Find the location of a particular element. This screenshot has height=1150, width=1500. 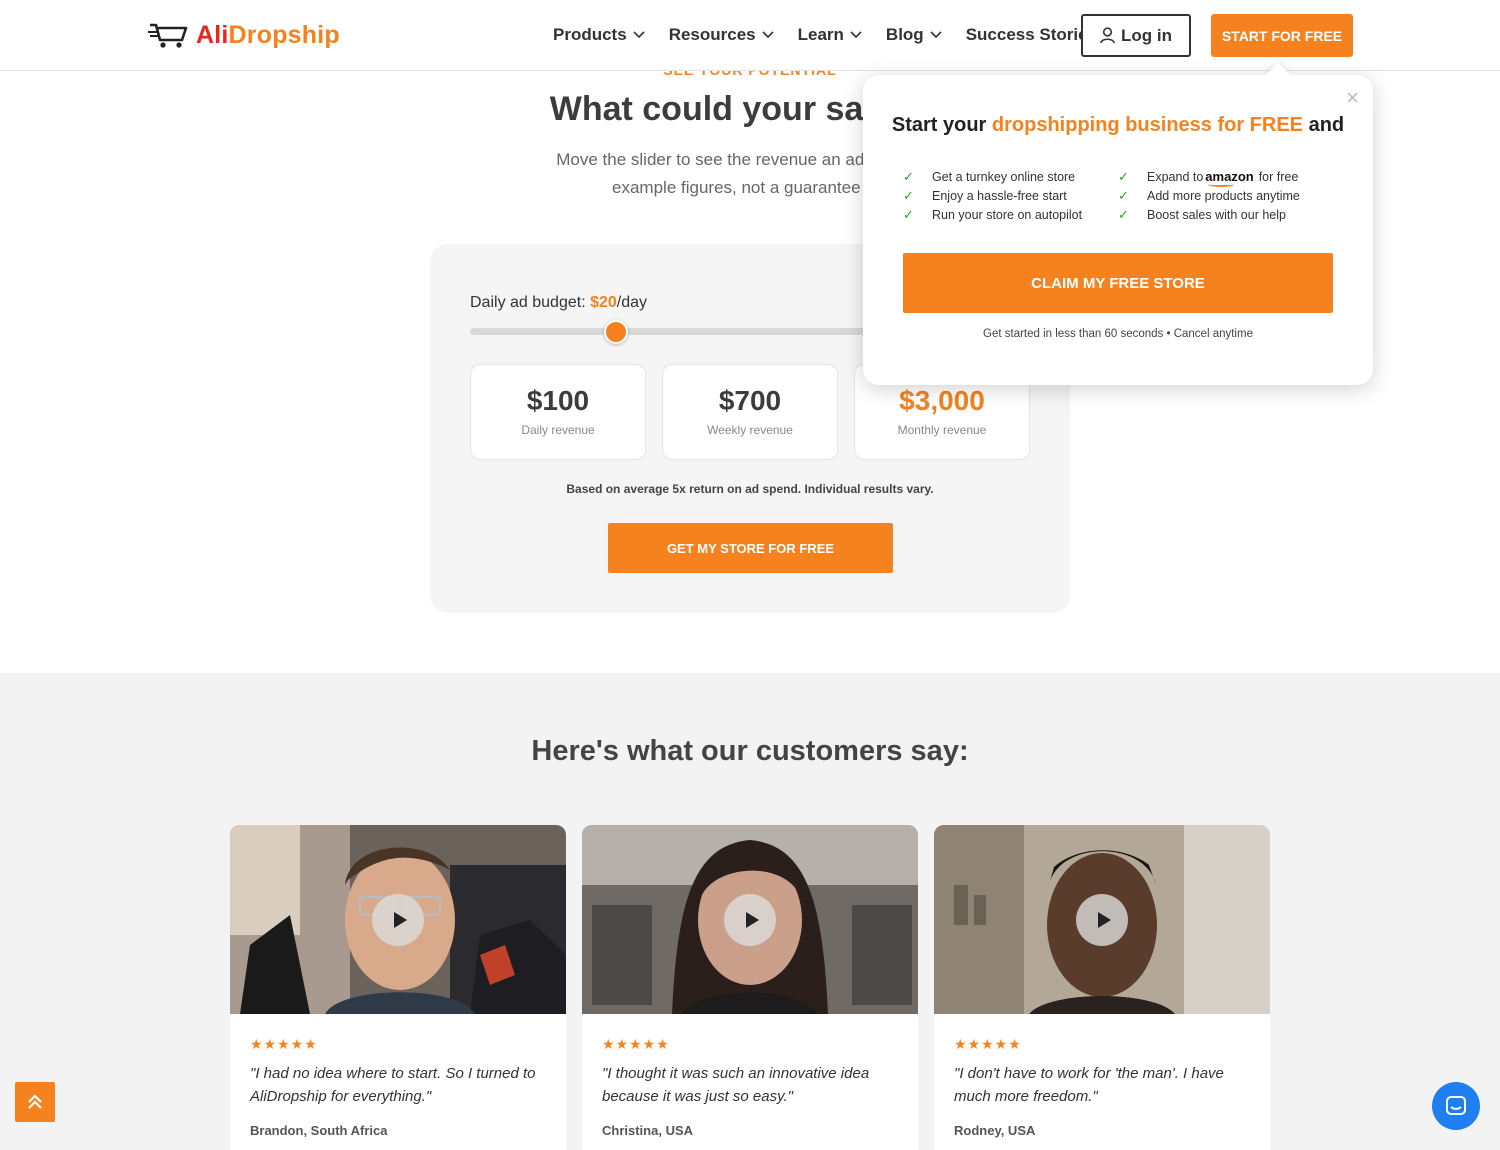

monthly-revenue-value: $3,000 is located at coordinates (942, 400).